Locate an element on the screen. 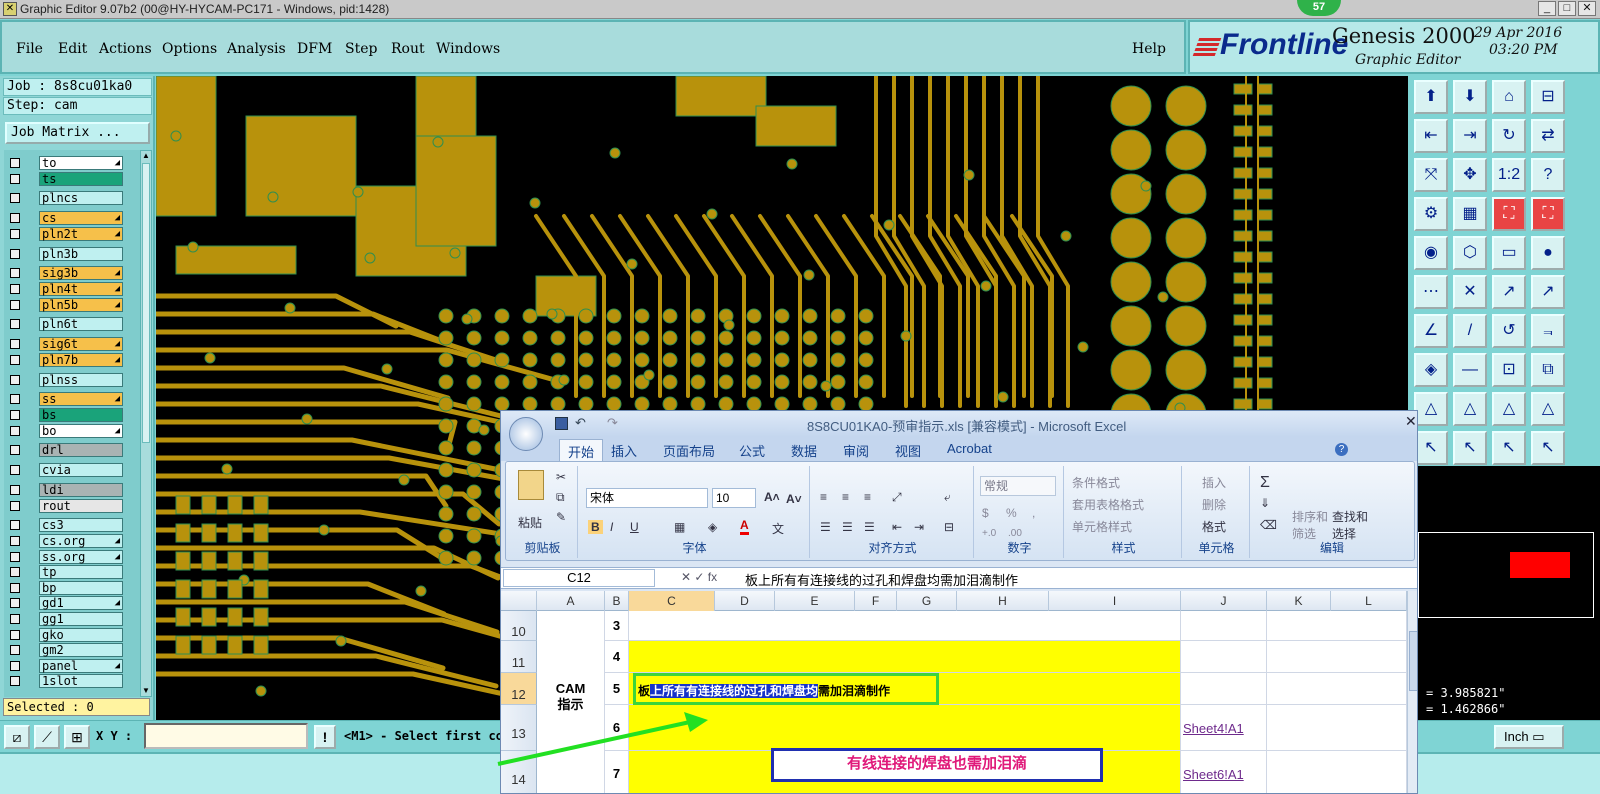  ribbon-tab-5: 数据 is located at coordinates (804, 450).